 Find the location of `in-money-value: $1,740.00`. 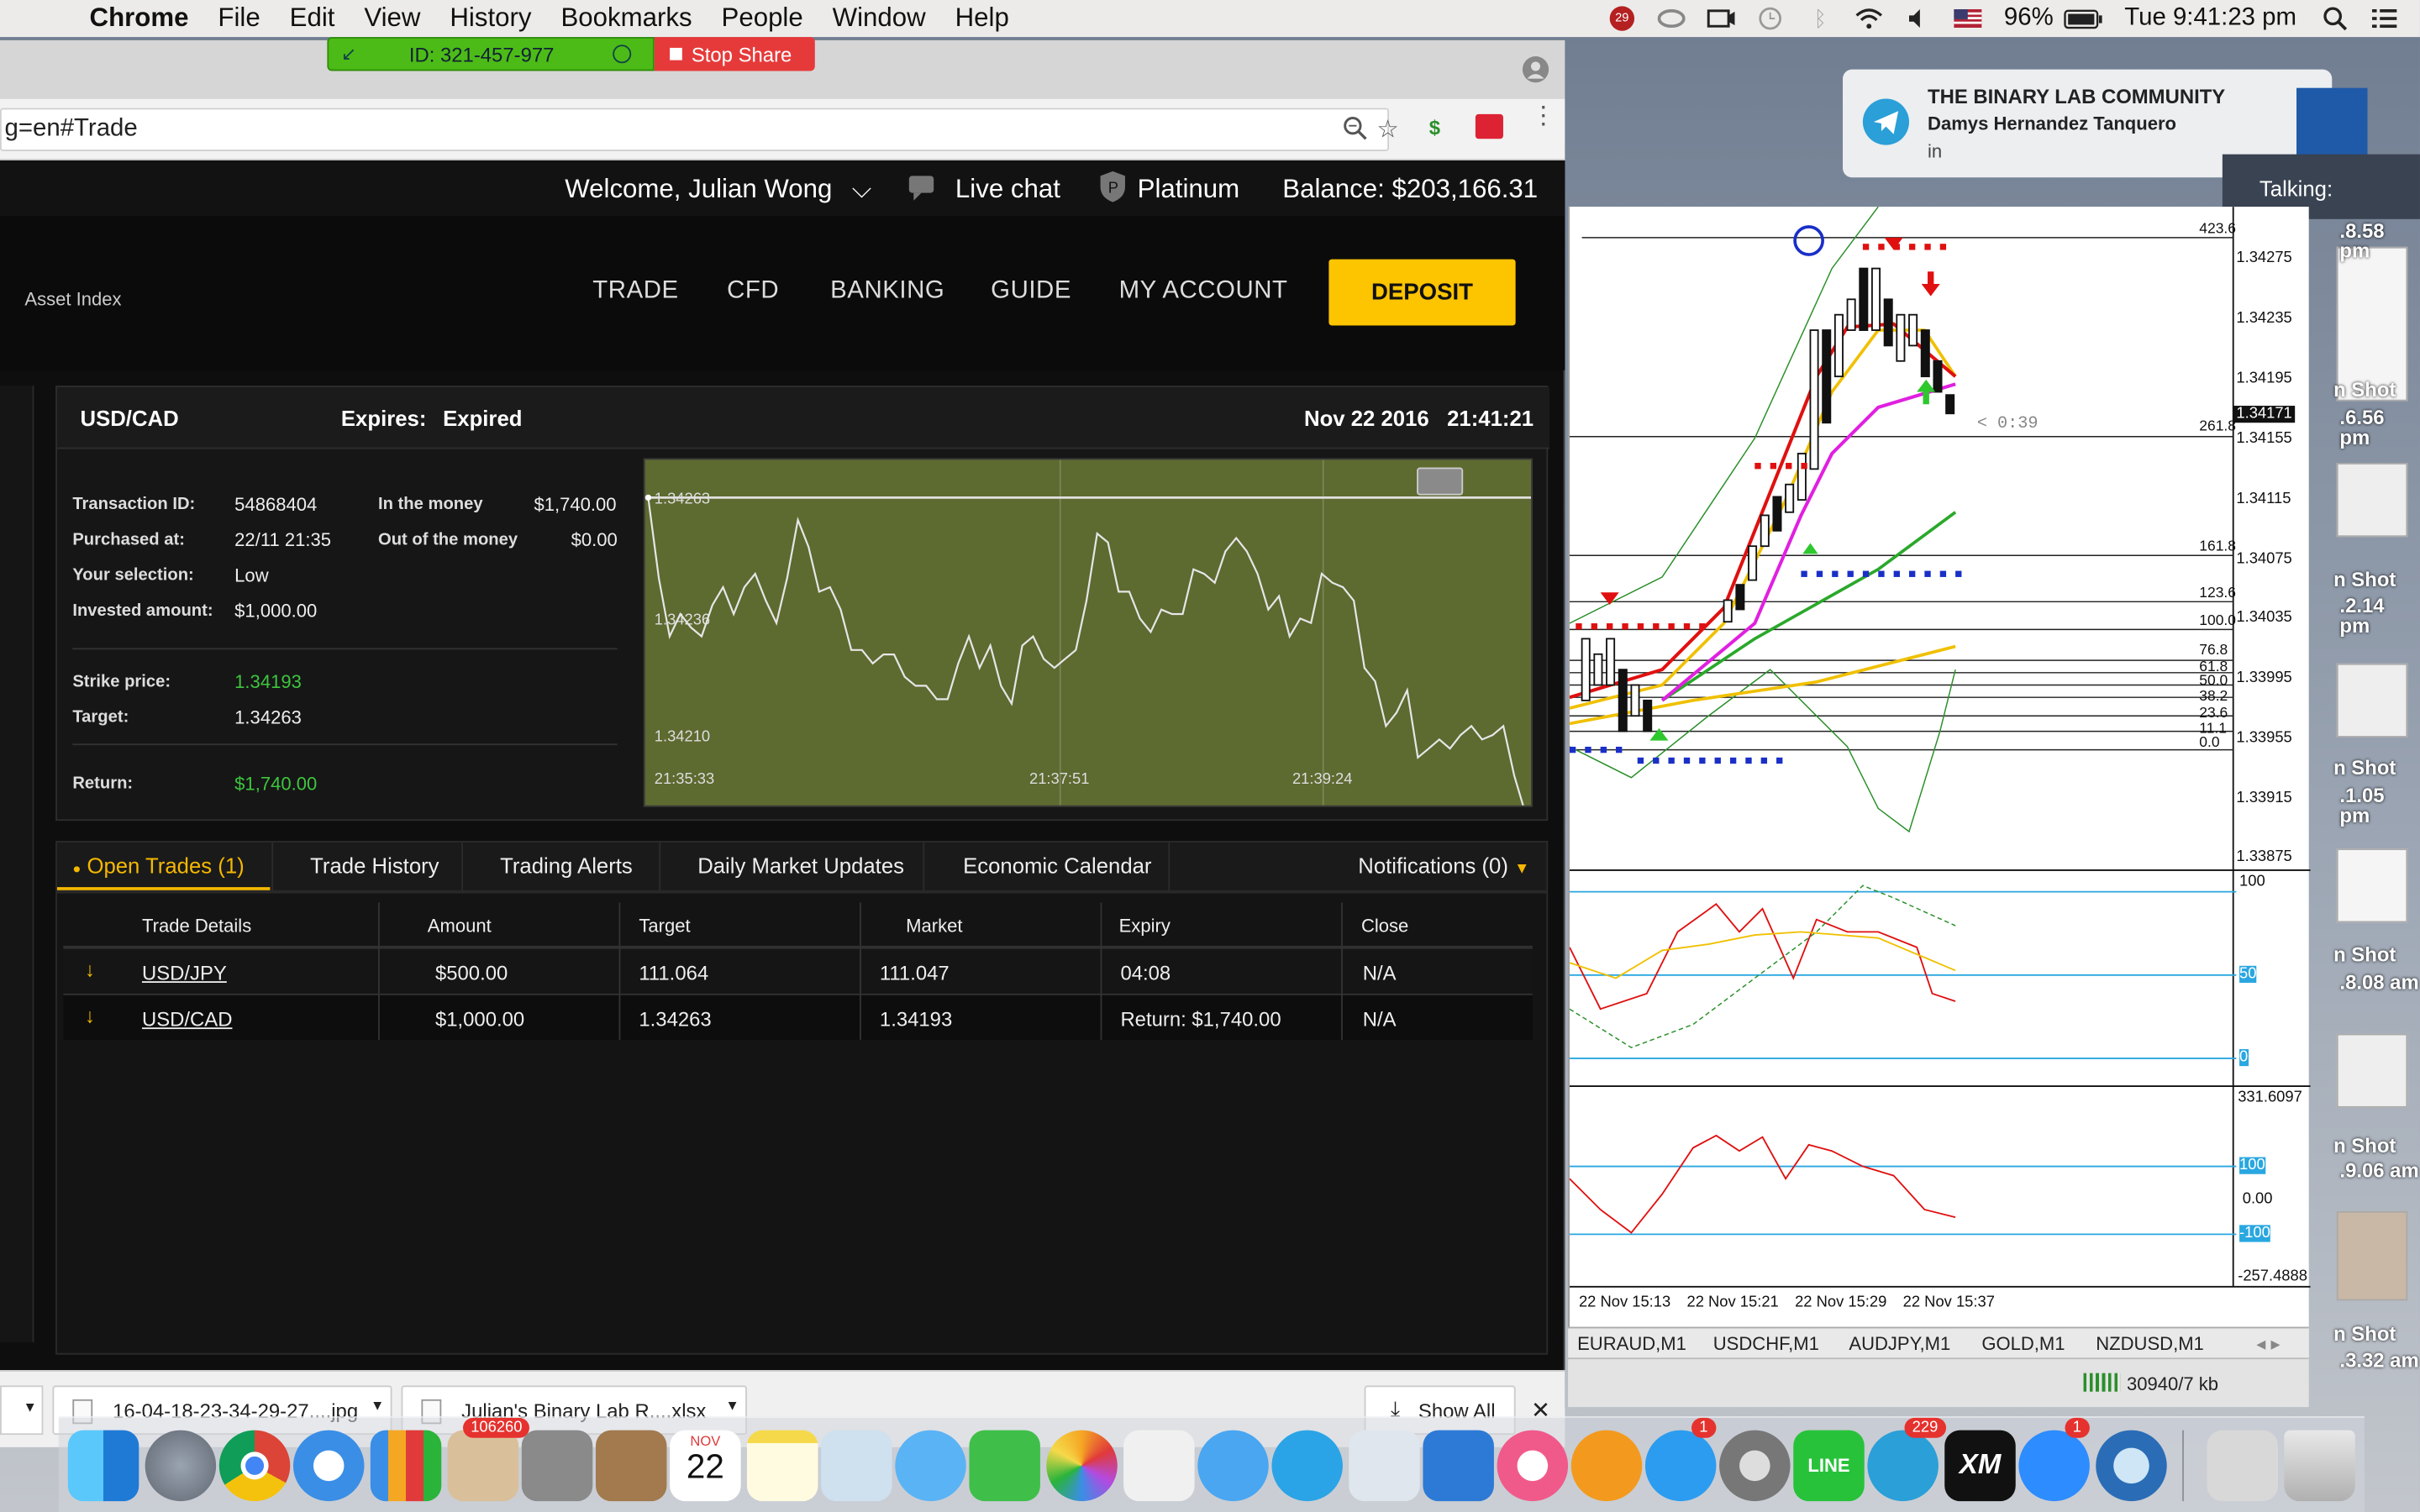

in-money-value: $1,740.00 is located at coordinates (575, 504).